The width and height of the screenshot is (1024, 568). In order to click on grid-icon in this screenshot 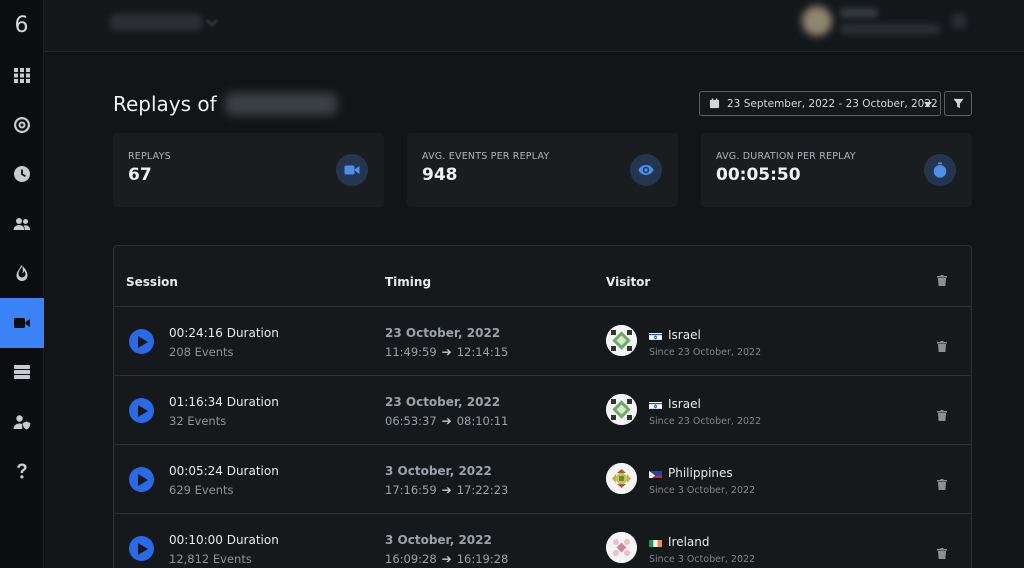, I will do `click(22, 75)`.